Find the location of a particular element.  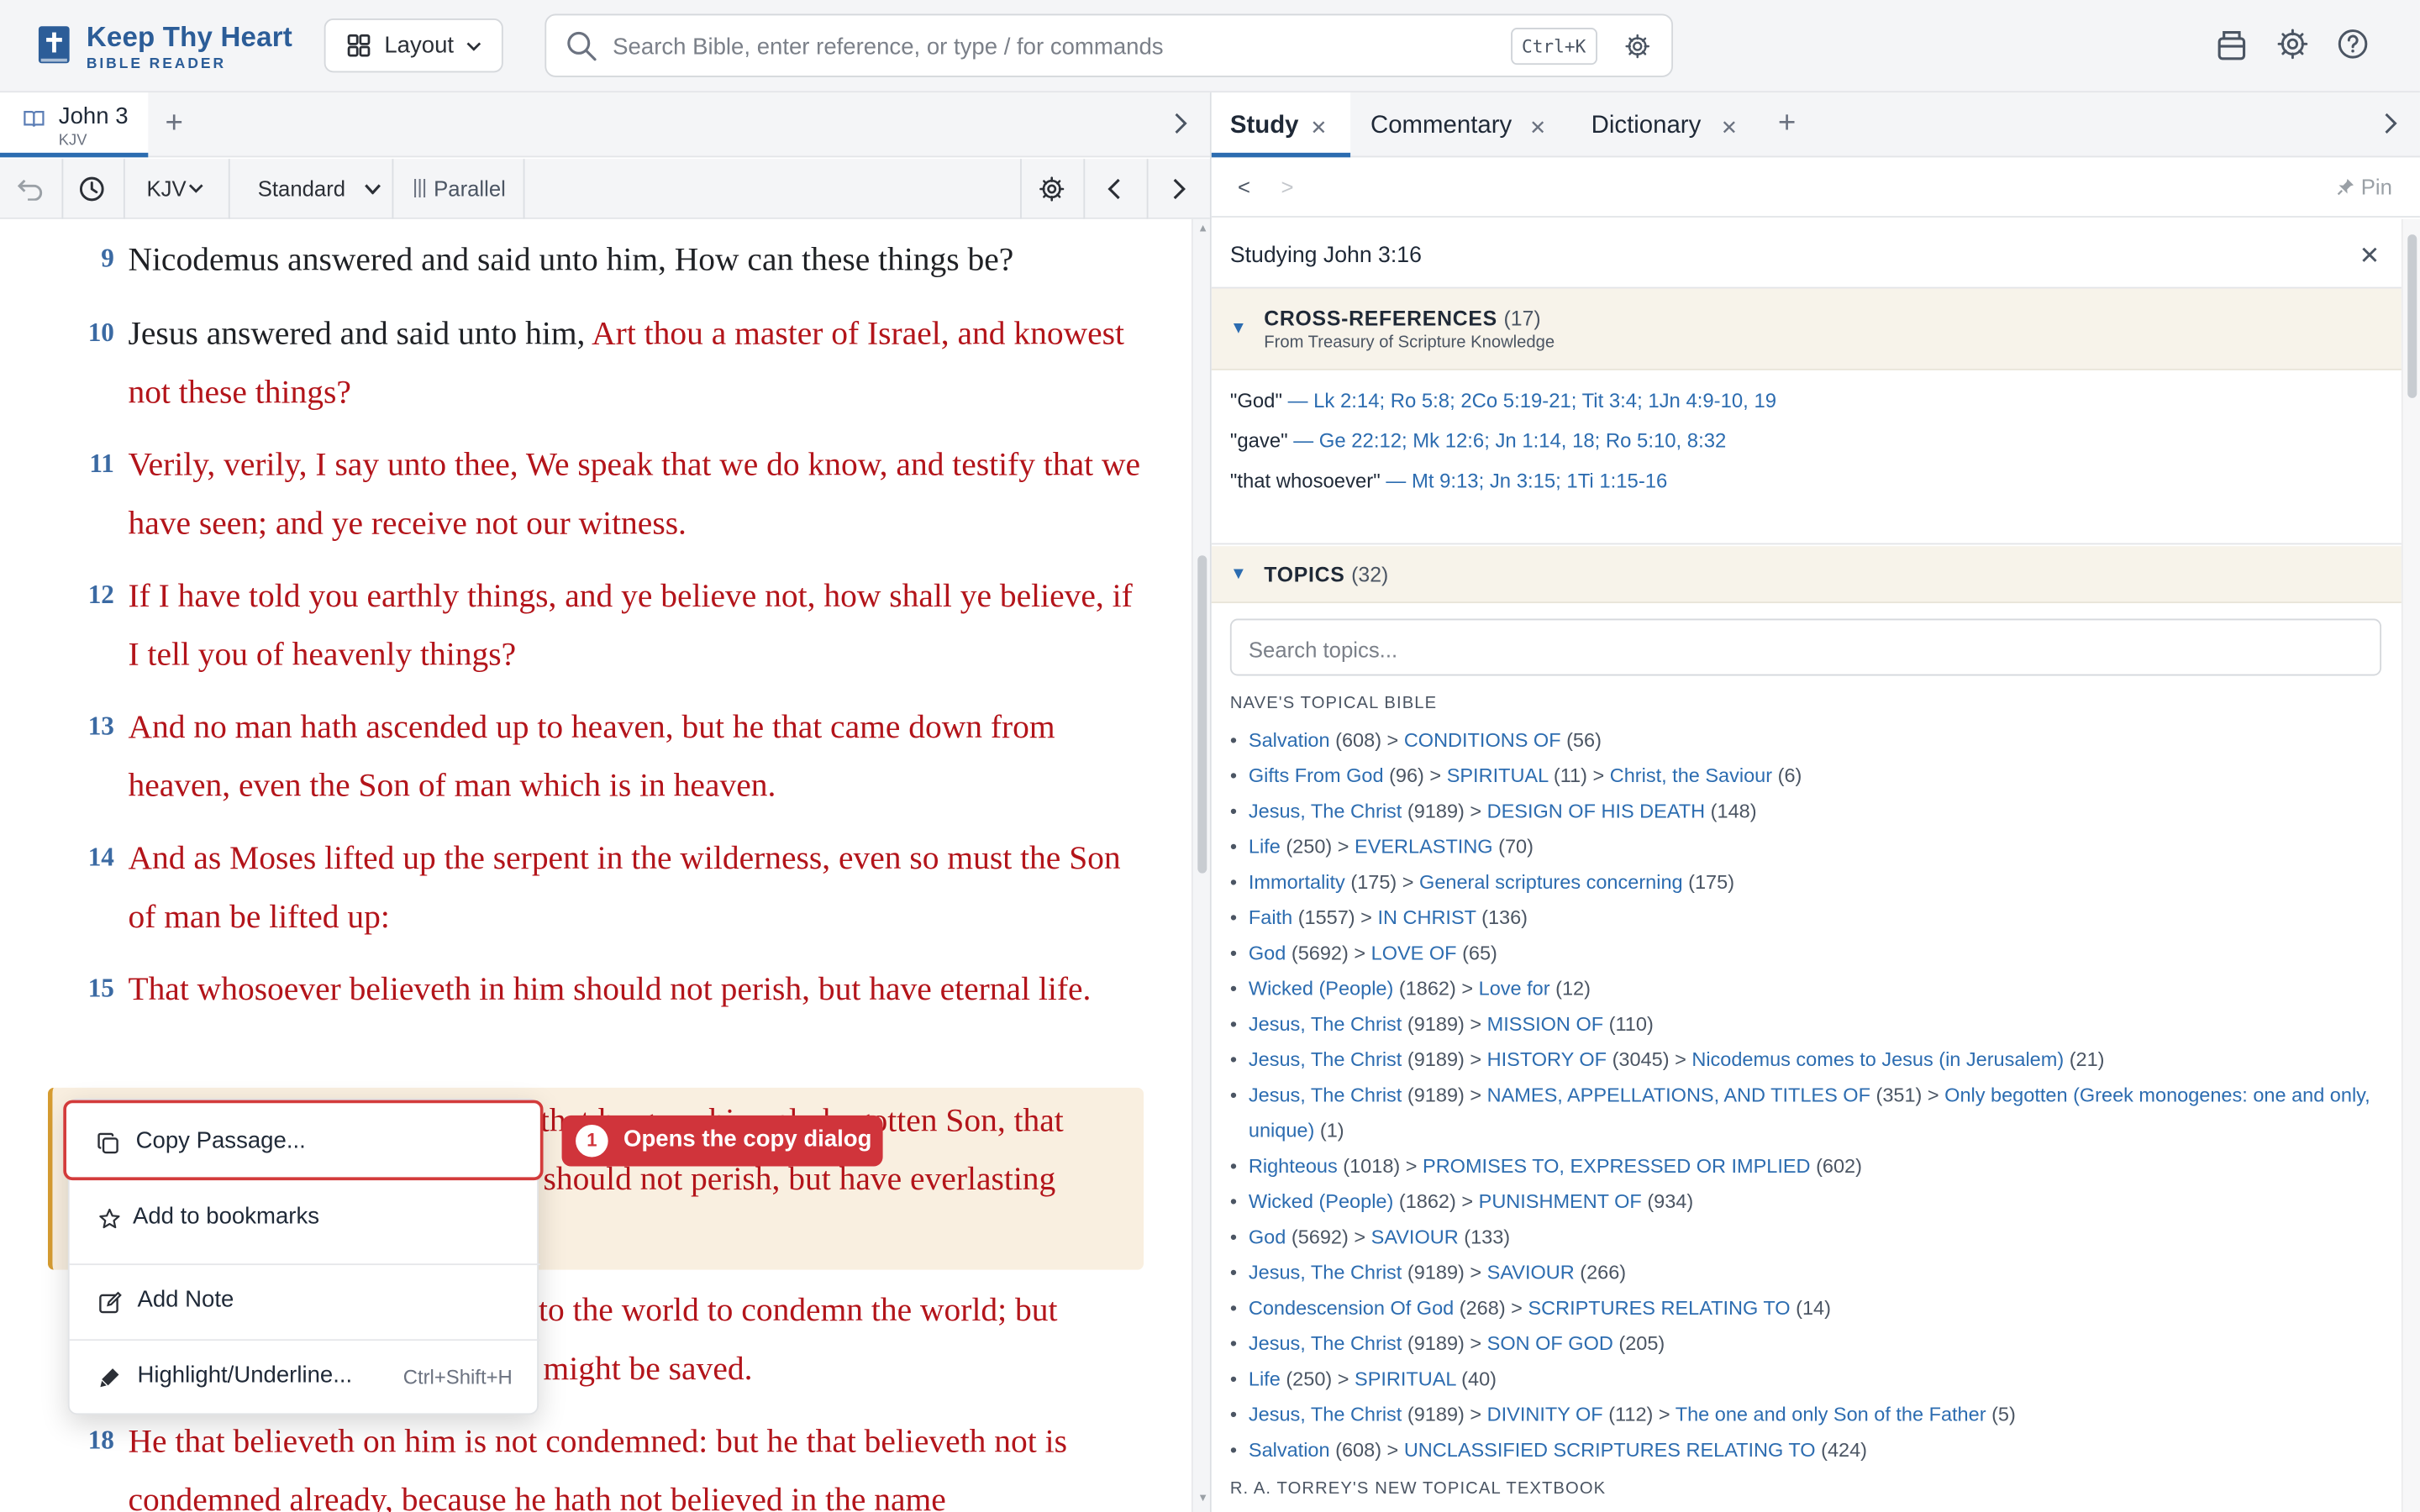

add-note-menu-item: Add Note is located at coordinates (305, 1302).